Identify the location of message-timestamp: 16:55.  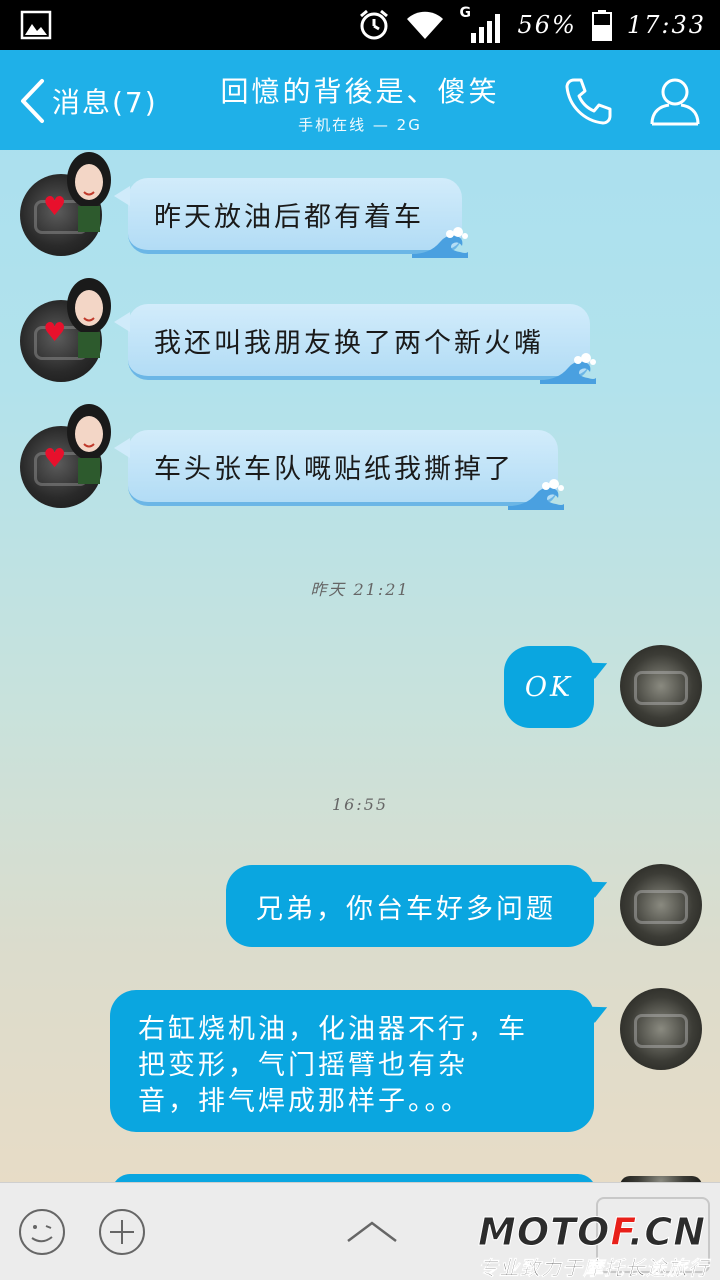
(360, 804).